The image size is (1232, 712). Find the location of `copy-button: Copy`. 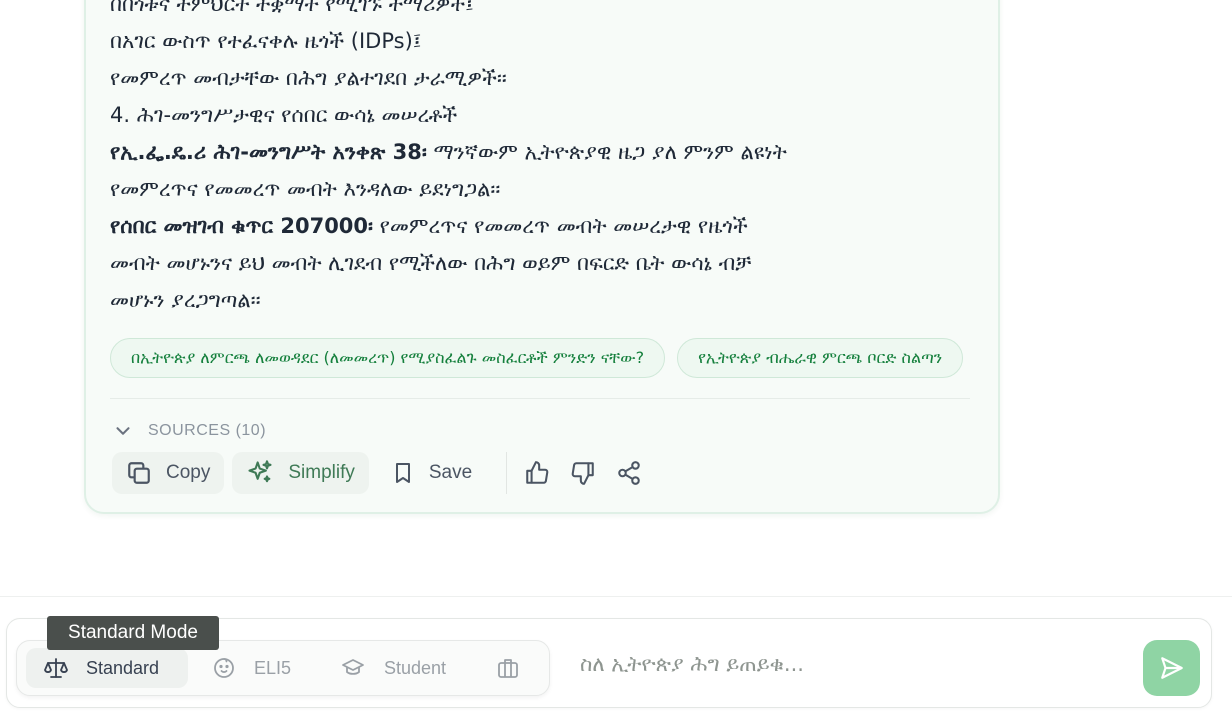

copy-button: Copy is located at coordinates (168, 473).